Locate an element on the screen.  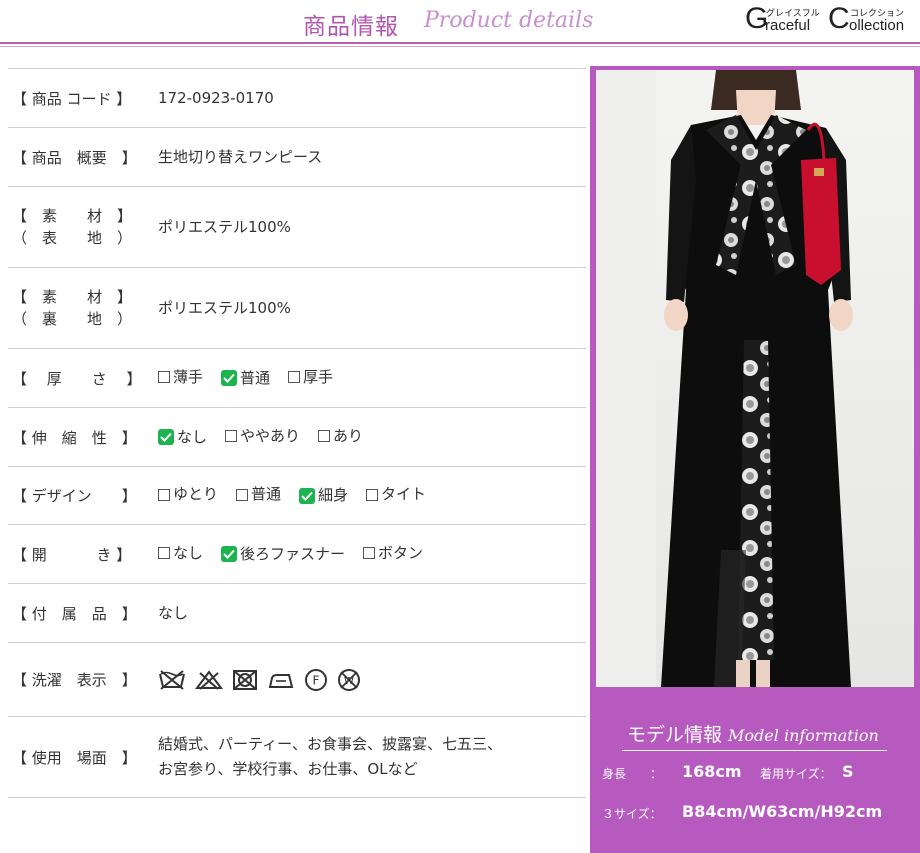
option-group: なし ややあり あり is located at coordinates (269, 437).